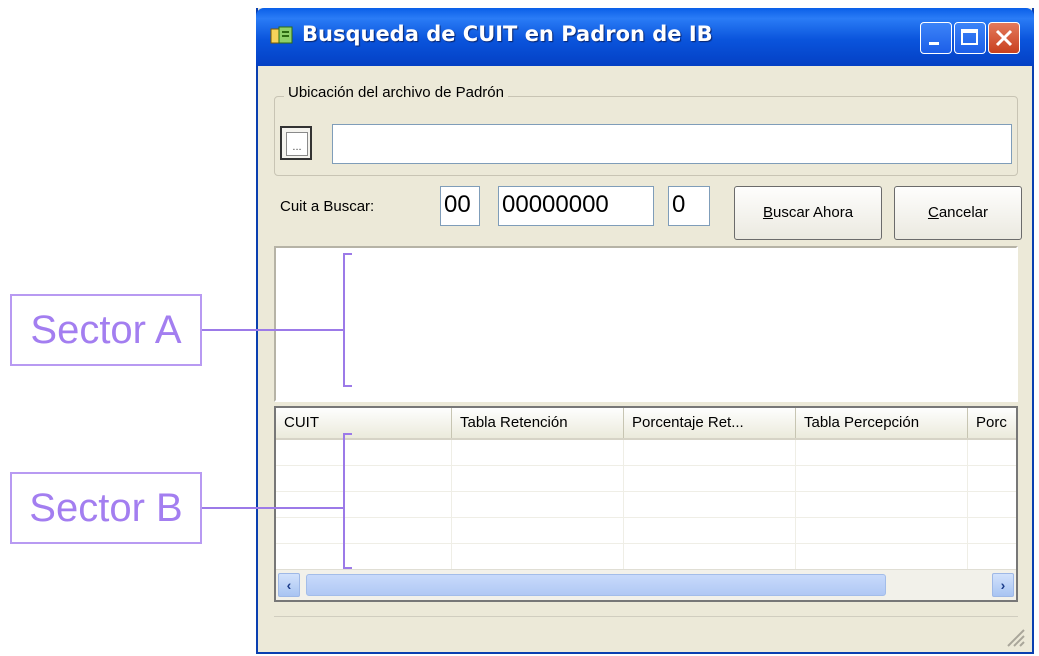 This screenshot has width=1039, height=656. Describe the element at coordinates (106, 330) in the screenshot. I see `sector-a-label: Sector A` at that location.